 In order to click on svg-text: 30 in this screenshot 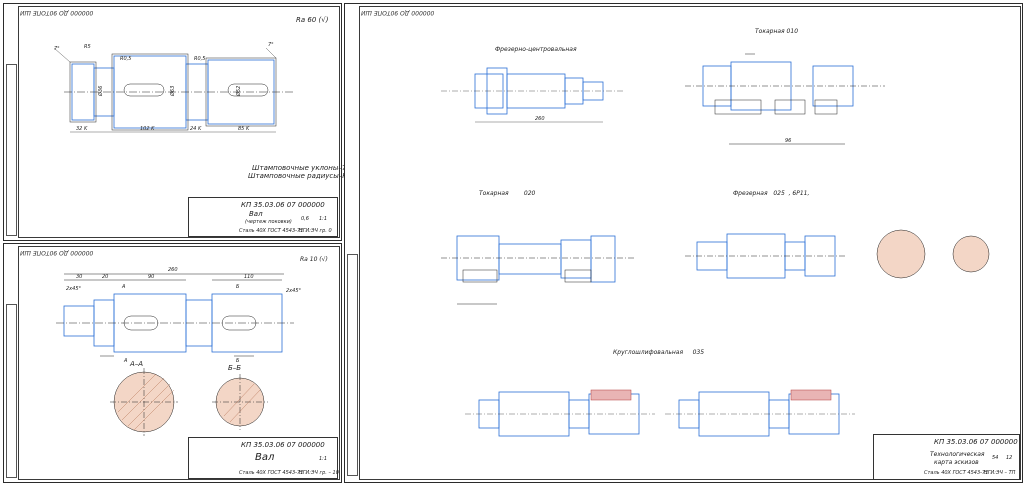, I will do `click(79, 277)`.